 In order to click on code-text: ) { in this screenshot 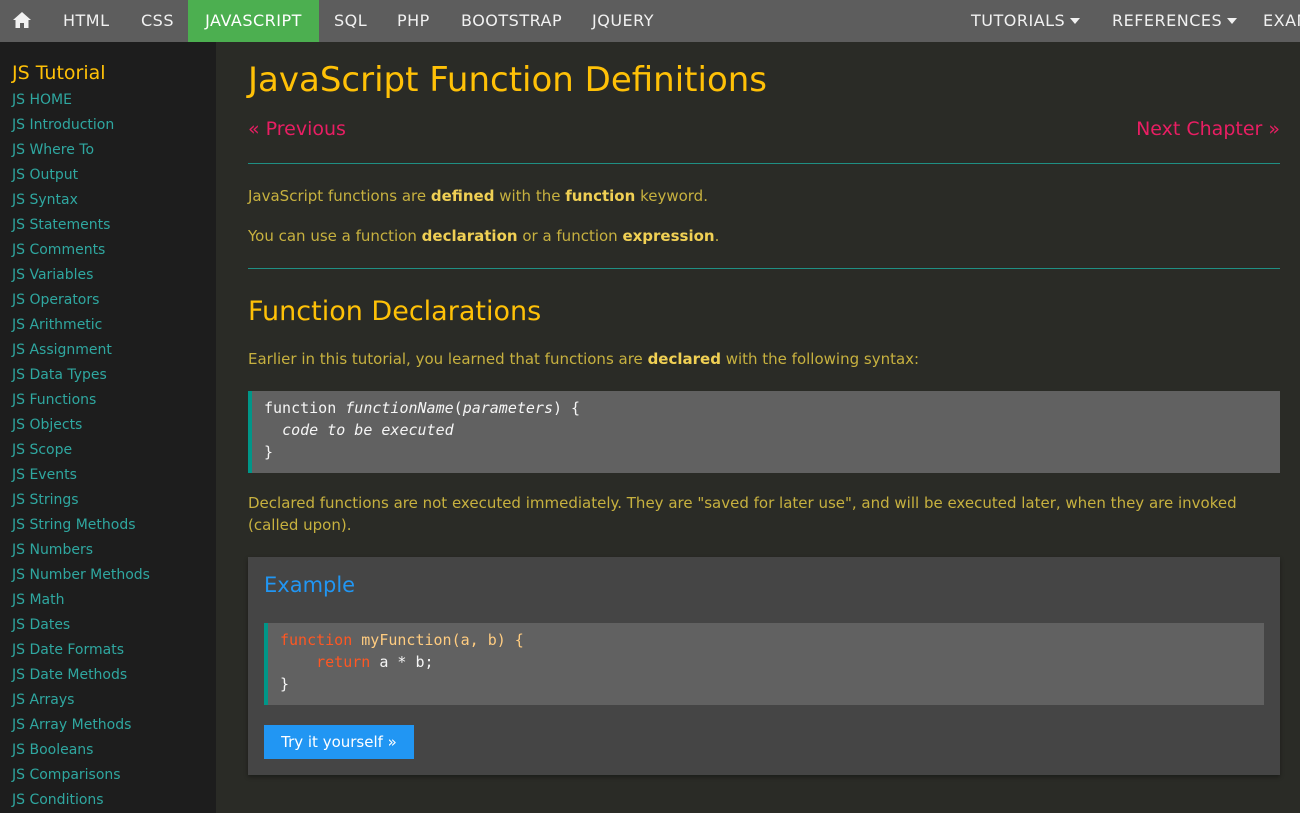, I will do `click(567, 408)`.